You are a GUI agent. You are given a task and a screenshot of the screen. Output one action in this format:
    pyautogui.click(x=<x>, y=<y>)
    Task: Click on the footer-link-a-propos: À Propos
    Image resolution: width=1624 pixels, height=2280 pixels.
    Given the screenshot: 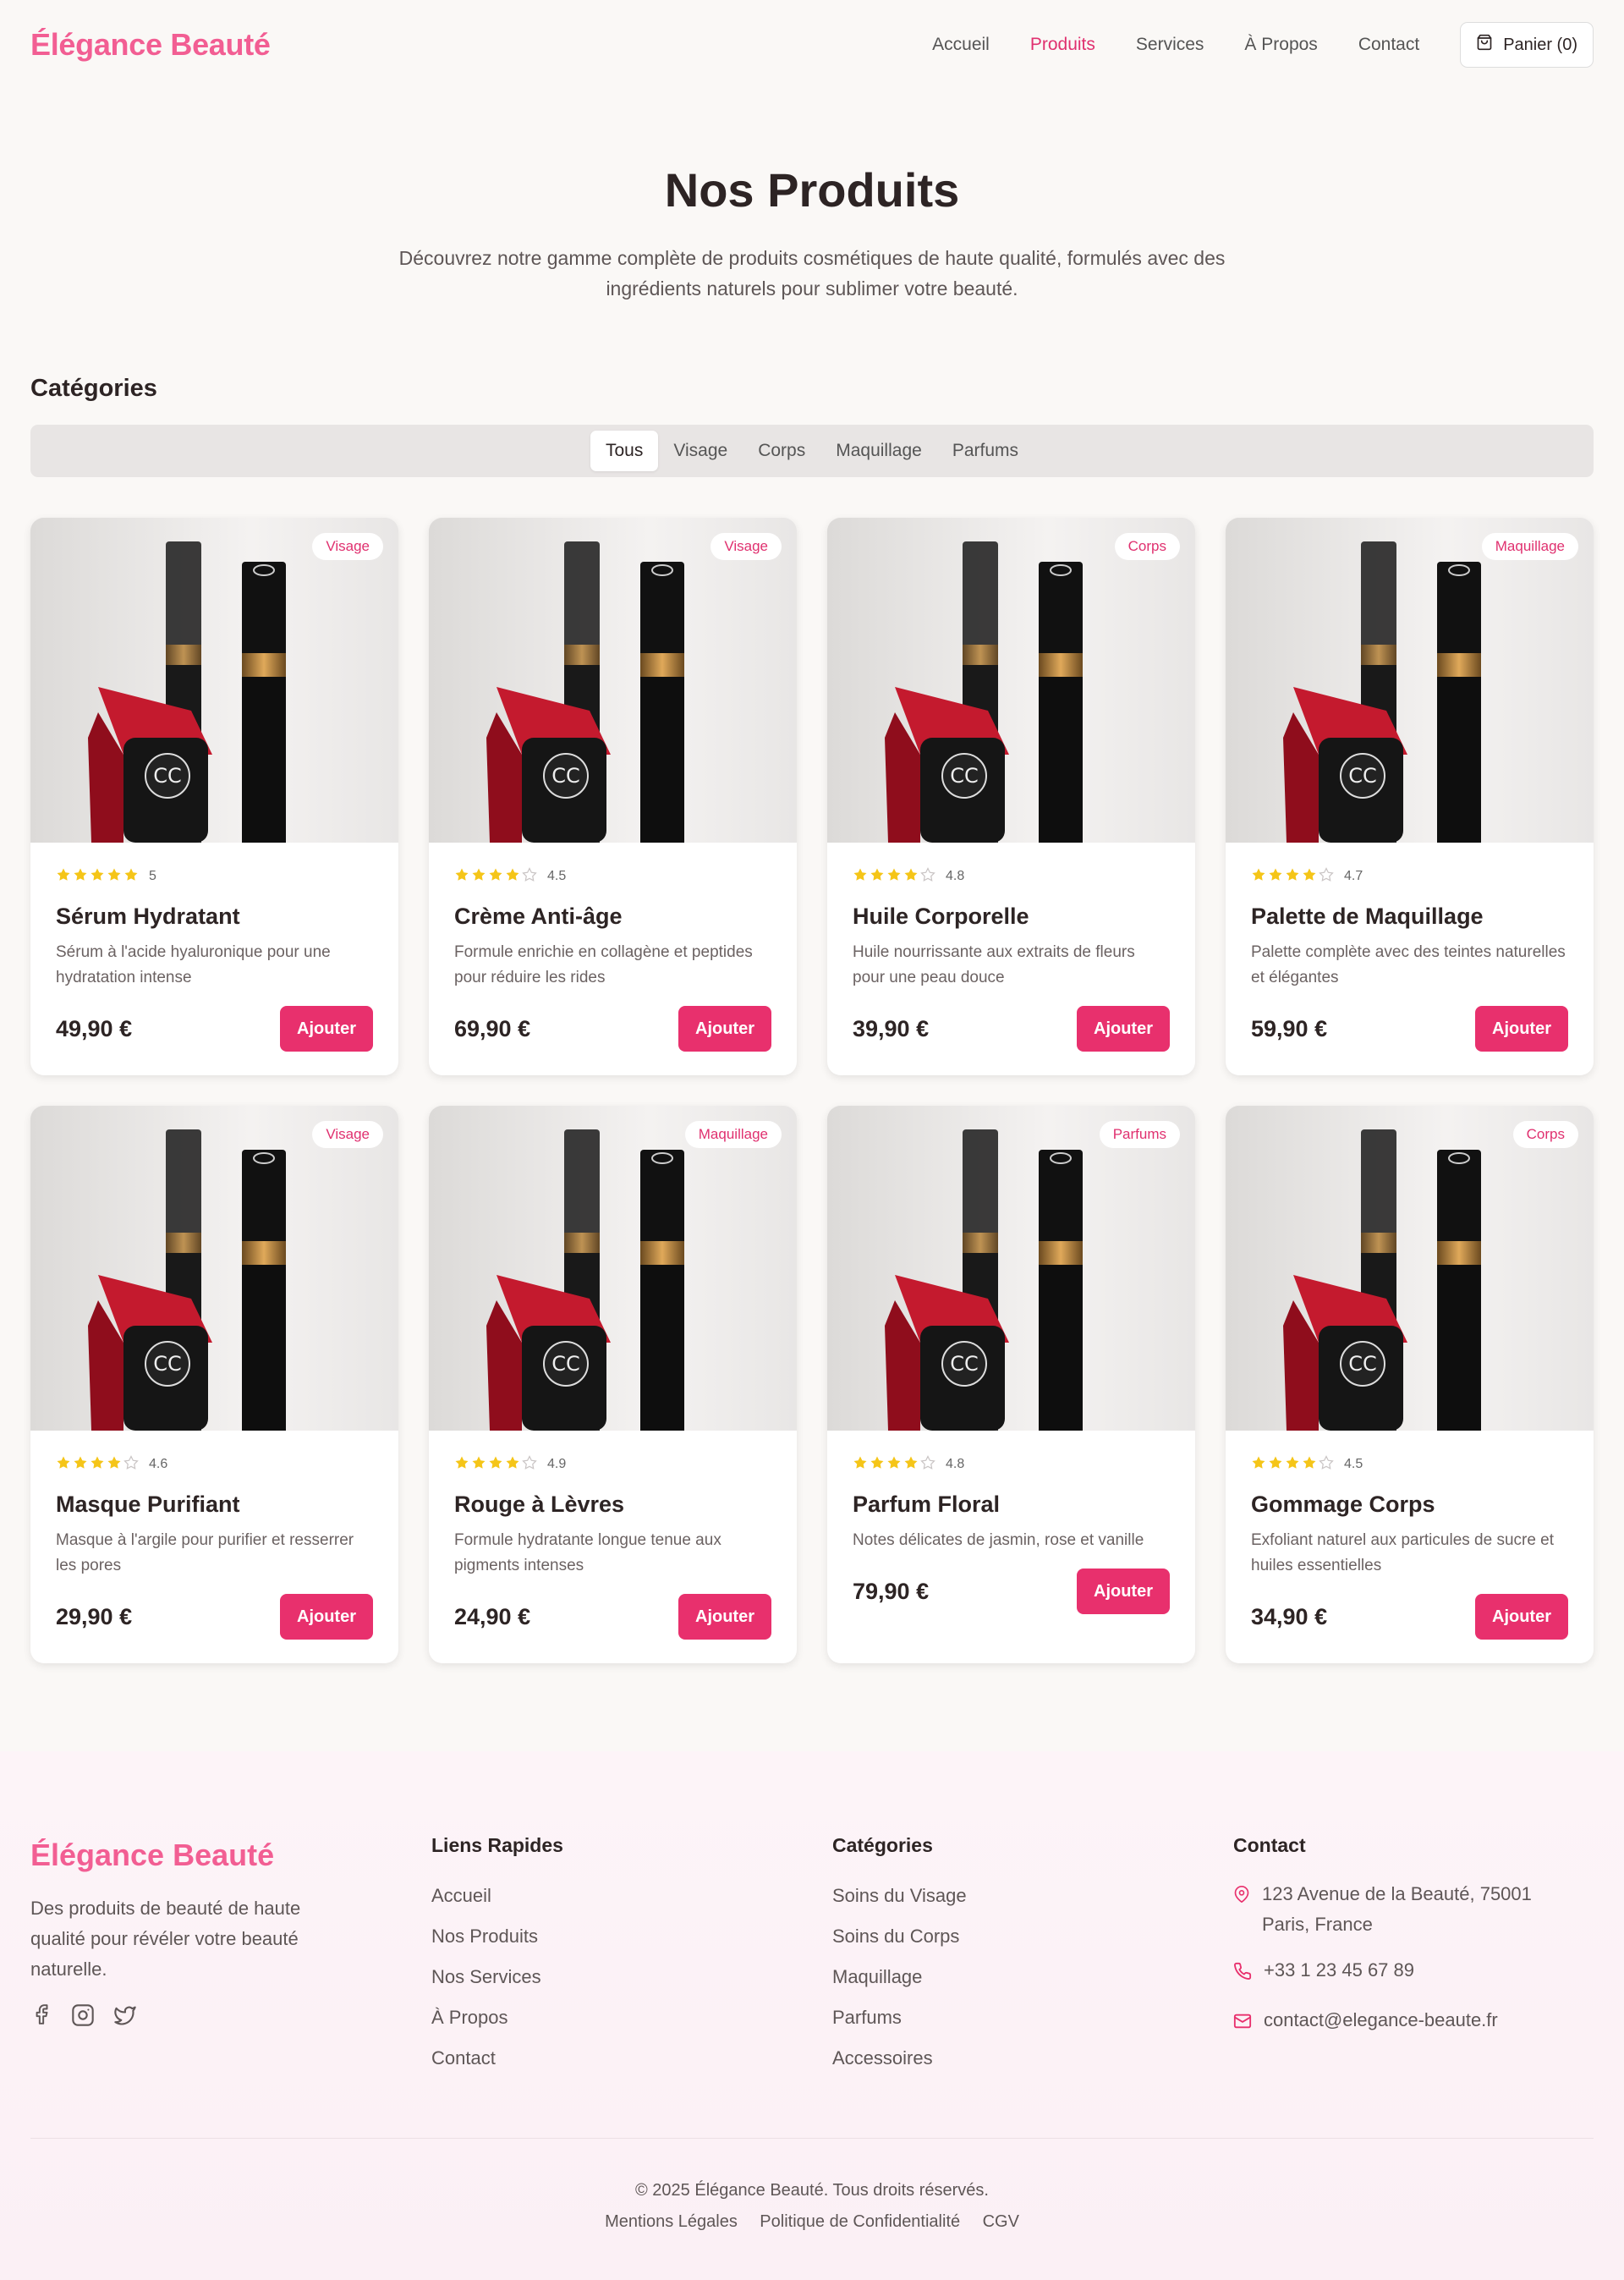 What is the action you would take?
    pyautogui.click(x=631, y=2017)
    